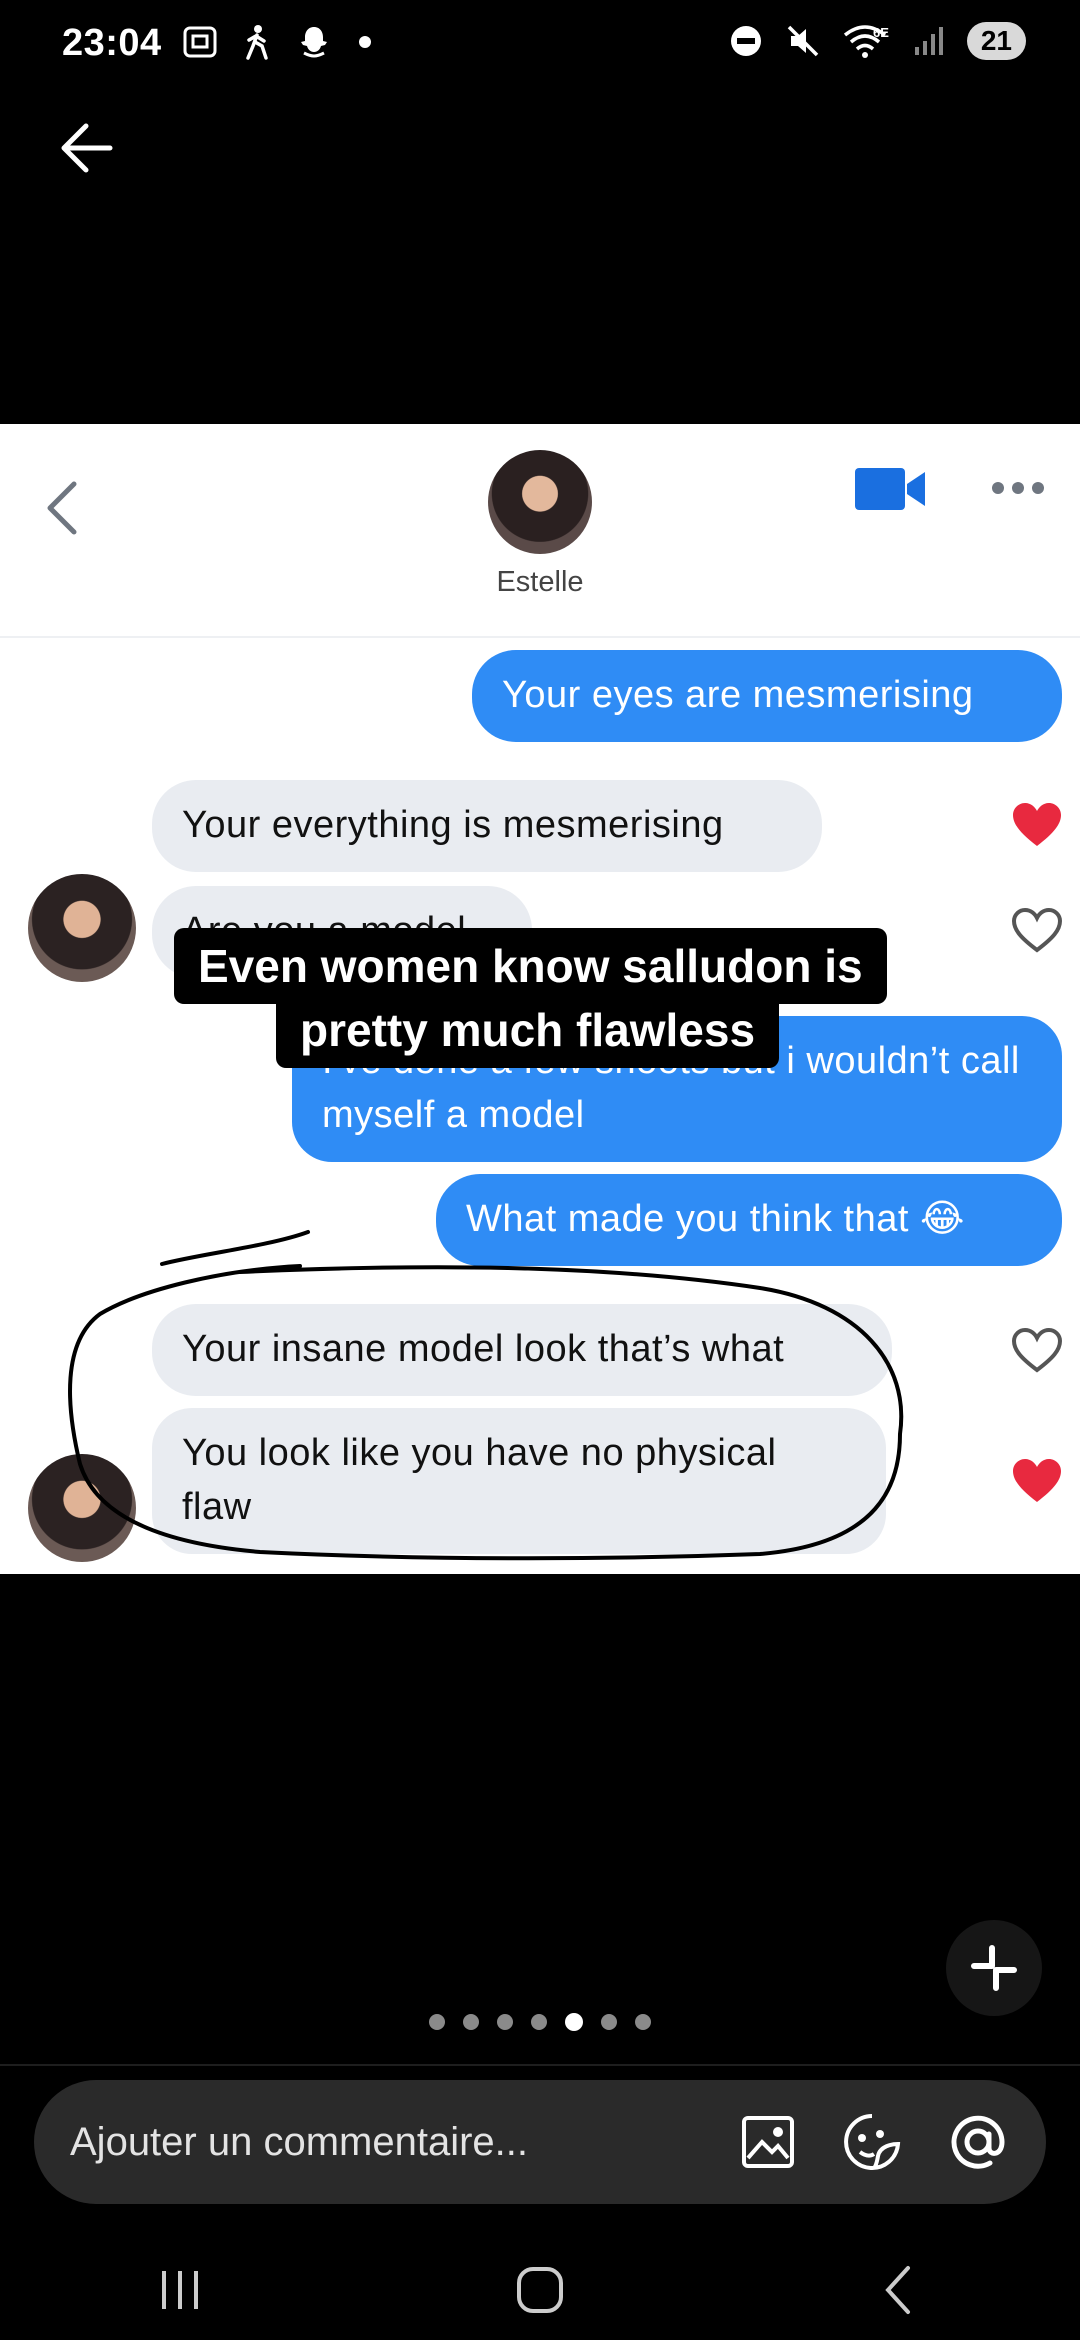 The width and height of the screenshot is (1080, 2340). Describe the element at coordinates (803, 41) in the screenshot. I see `mute-icon` at that location.